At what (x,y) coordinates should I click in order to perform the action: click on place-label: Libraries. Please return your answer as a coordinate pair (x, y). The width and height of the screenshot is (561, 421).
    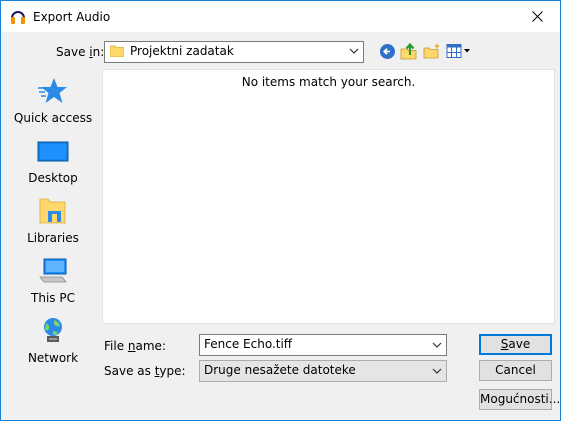
    Looking at the image, I should click on (53, 238).